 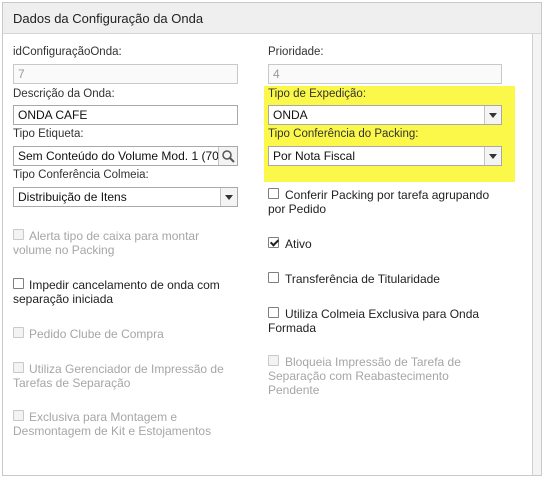 What do you see at coordinates (114, 236) in the screenshot?
I see `alerta-caixa-line1: Alerta tipo de caixa para montar` at bounding box center [114, 236].